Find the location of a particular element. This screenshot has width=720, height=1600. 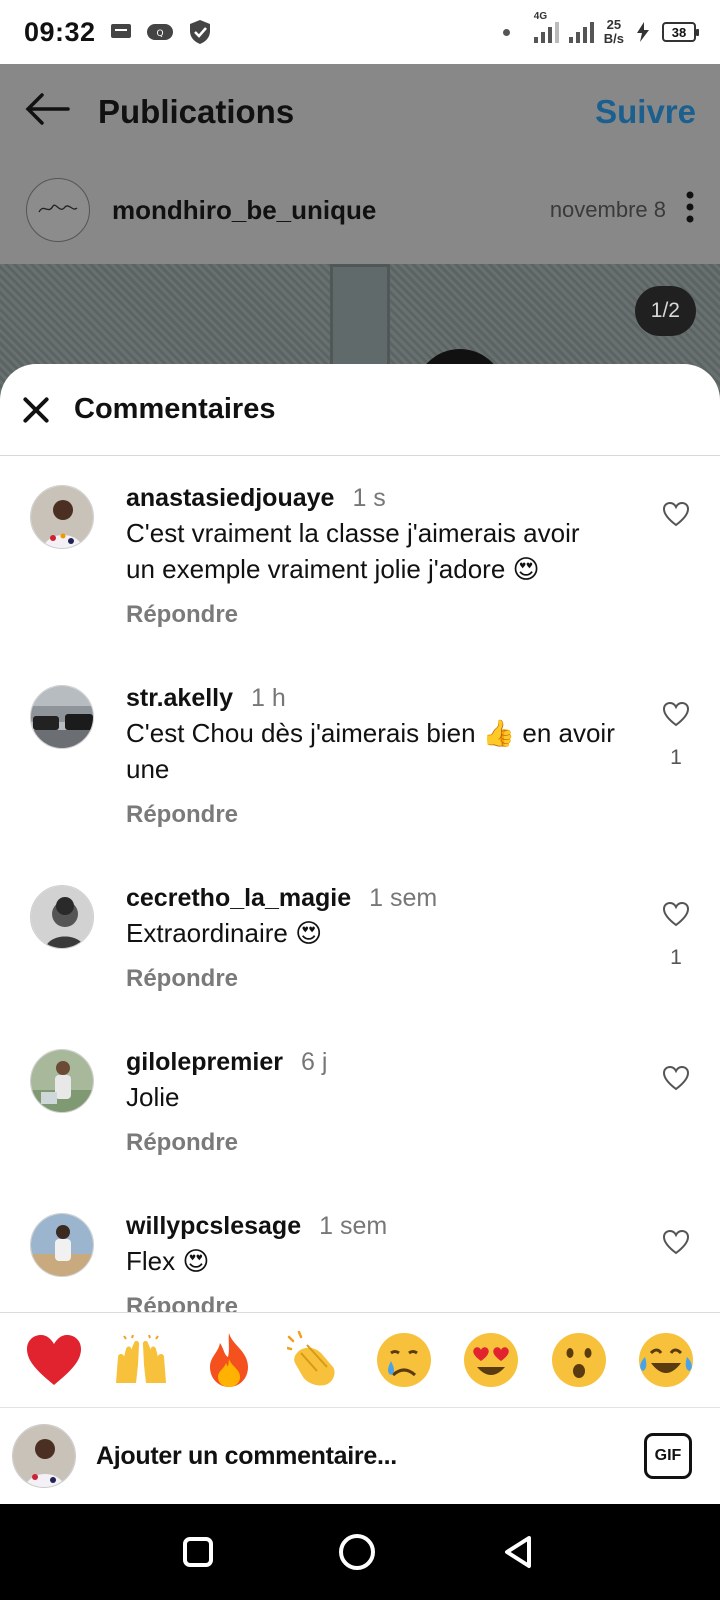

svg-text: Q is located at coordinates (159, 34).